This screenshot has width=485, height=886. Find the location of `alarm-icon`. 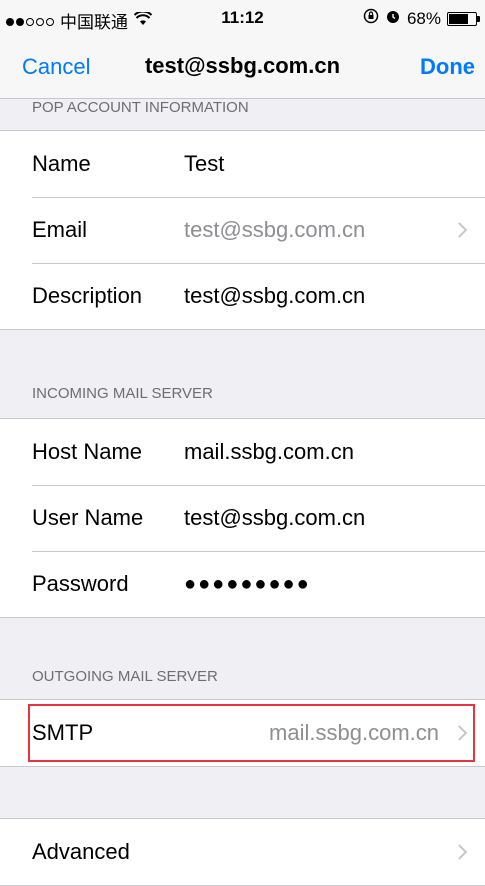

alarm-icon is located at coordinates (393, 18).